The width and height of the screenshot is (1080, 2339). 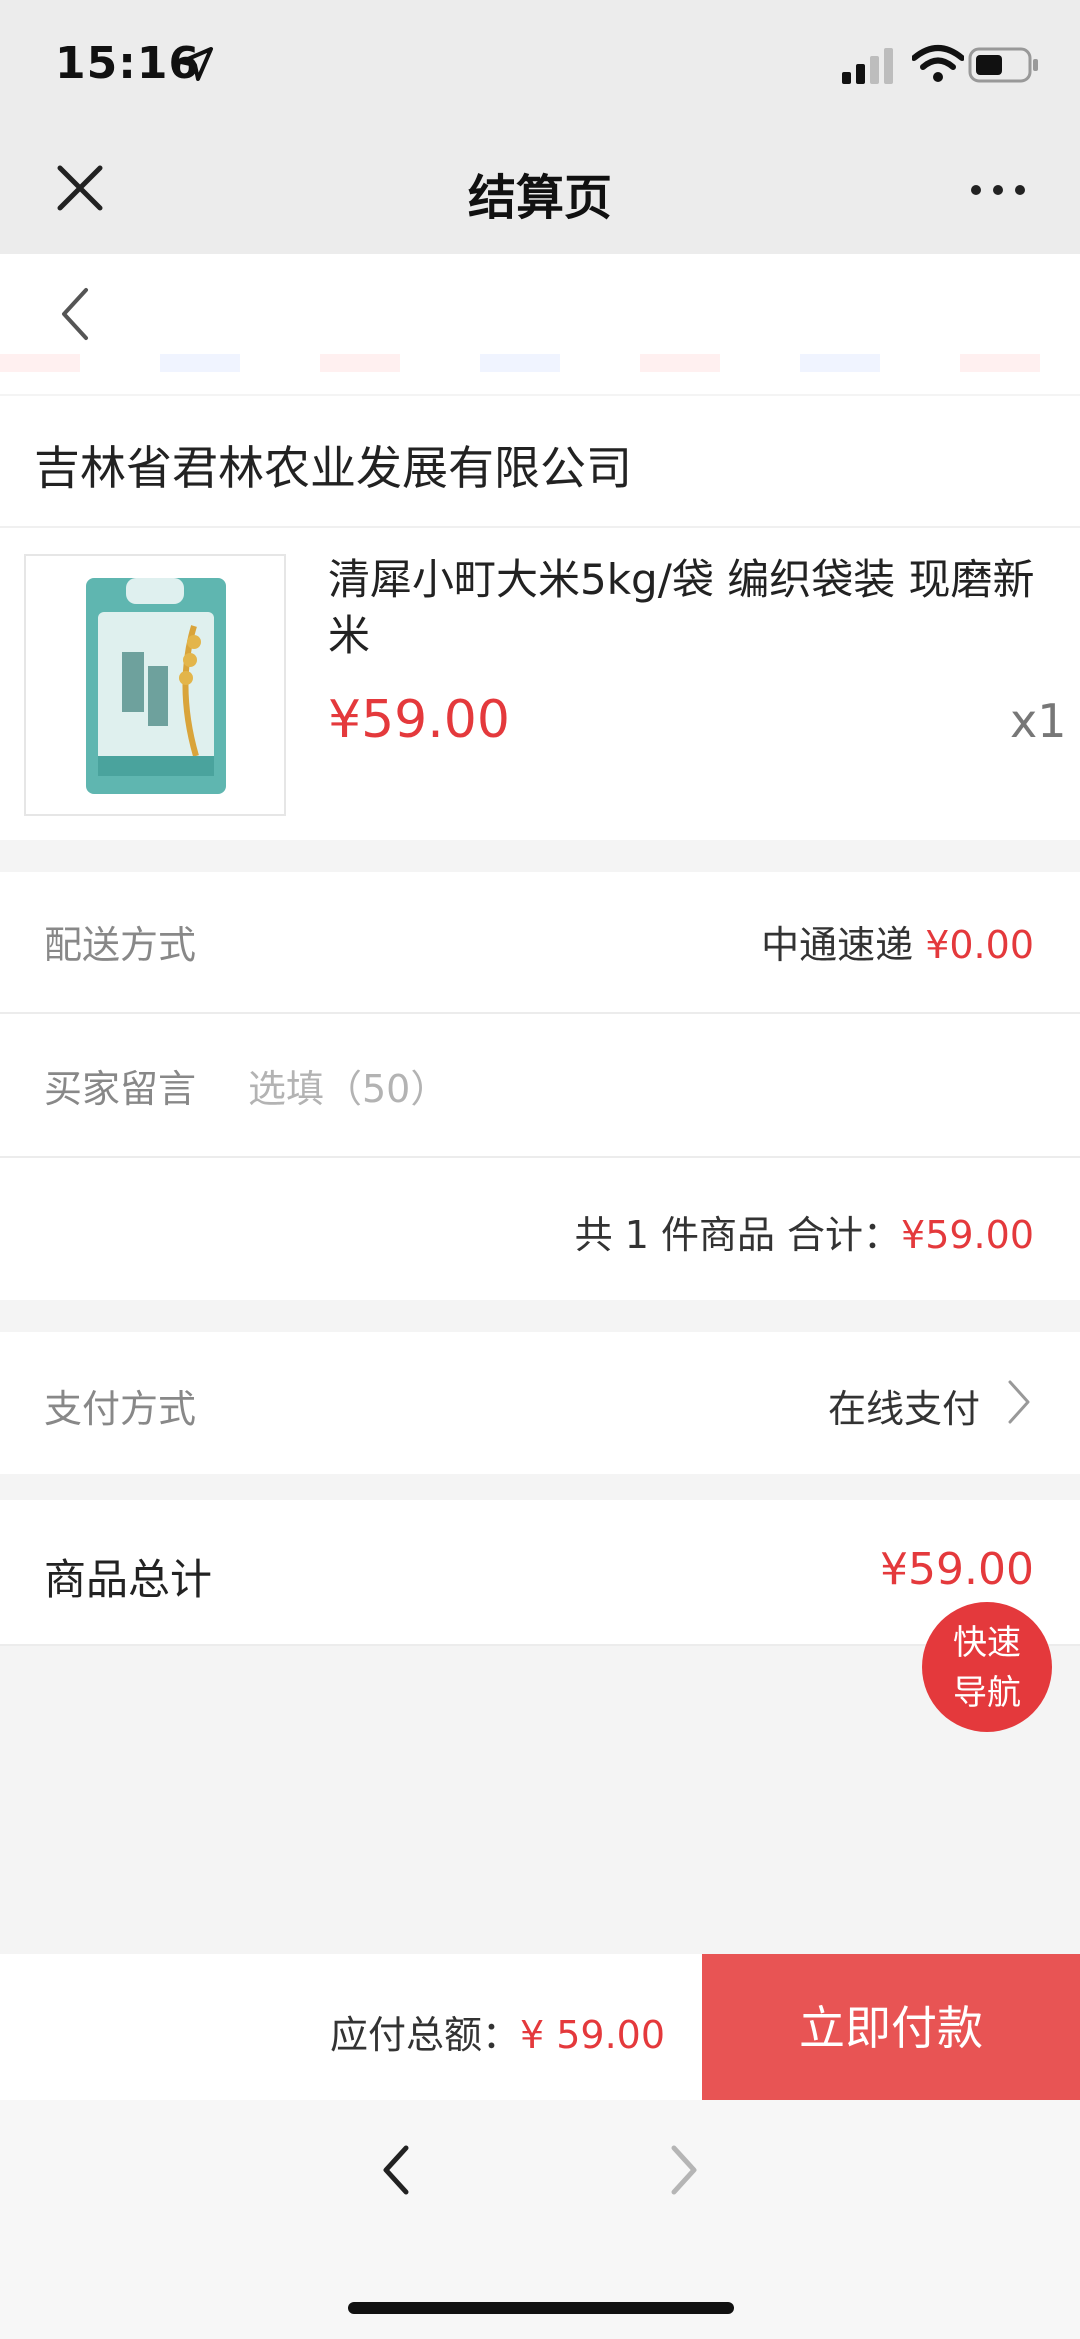 I want to click on payment-label: 支付方式, so click(x=120, y=1409).